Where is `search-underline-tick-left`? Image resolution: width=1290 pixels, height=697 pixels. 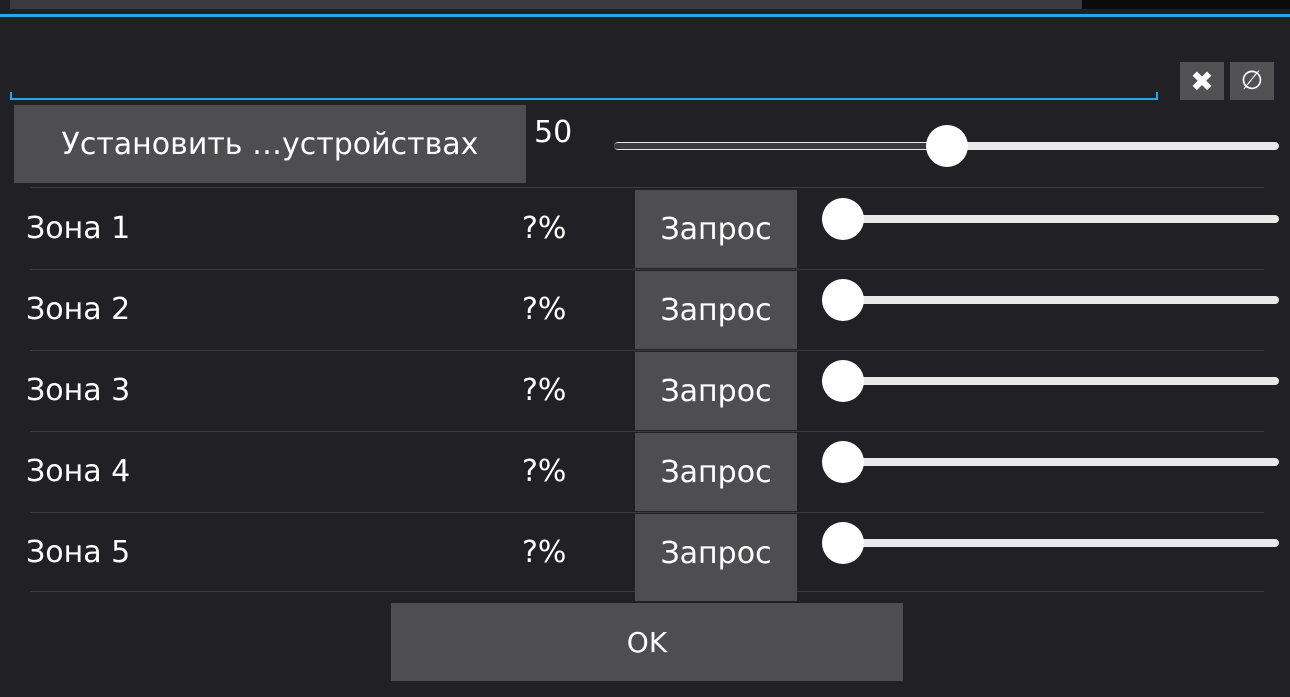
search-underline-tick-left is located at coordinates (11, 96).